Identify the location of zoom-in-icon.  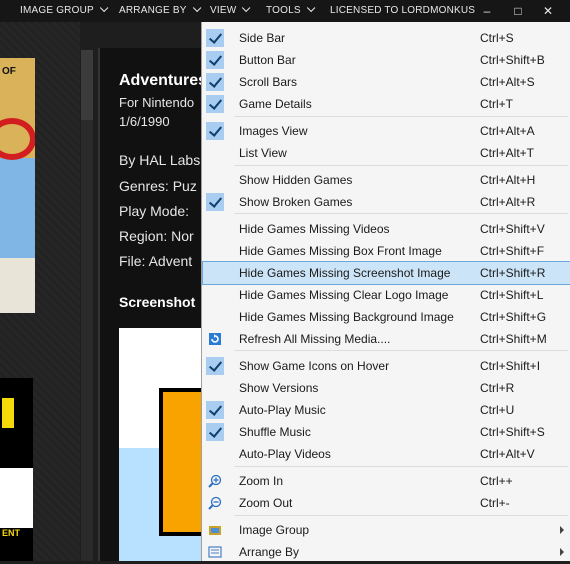
(215, 481).